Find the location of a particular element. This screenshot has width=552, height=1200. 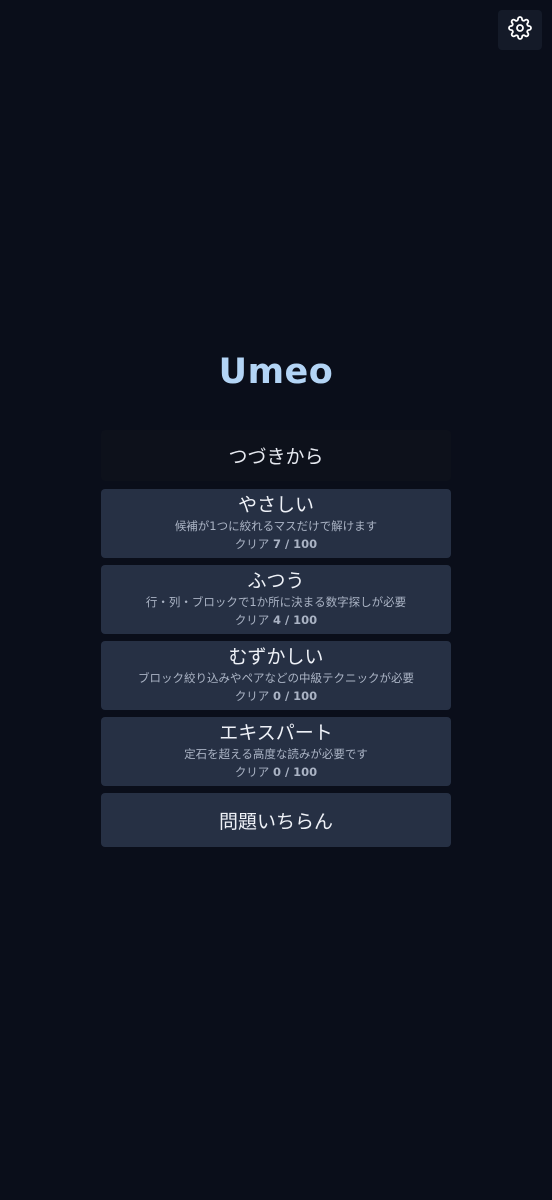

level-description: 候補が1つに絞れるマスだけで解けます is located at coordinates (276, 526).